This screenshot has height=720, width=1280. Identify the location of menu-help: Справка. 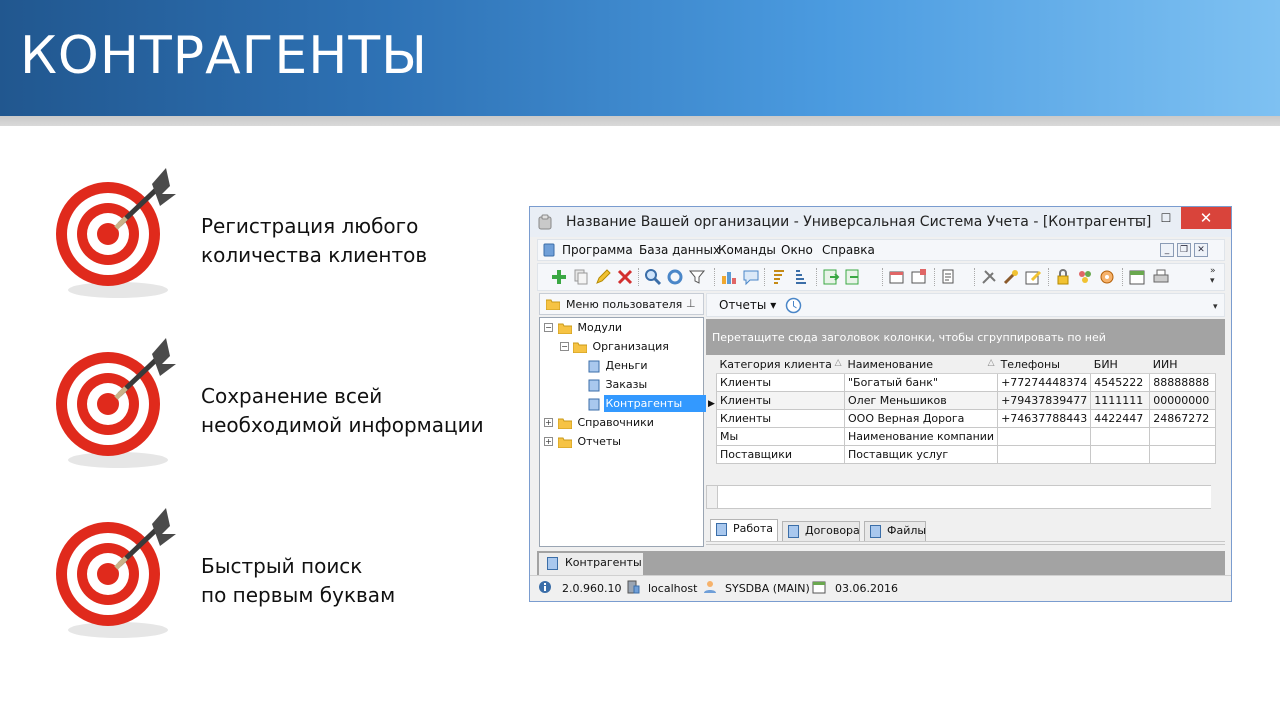
(848, 250).